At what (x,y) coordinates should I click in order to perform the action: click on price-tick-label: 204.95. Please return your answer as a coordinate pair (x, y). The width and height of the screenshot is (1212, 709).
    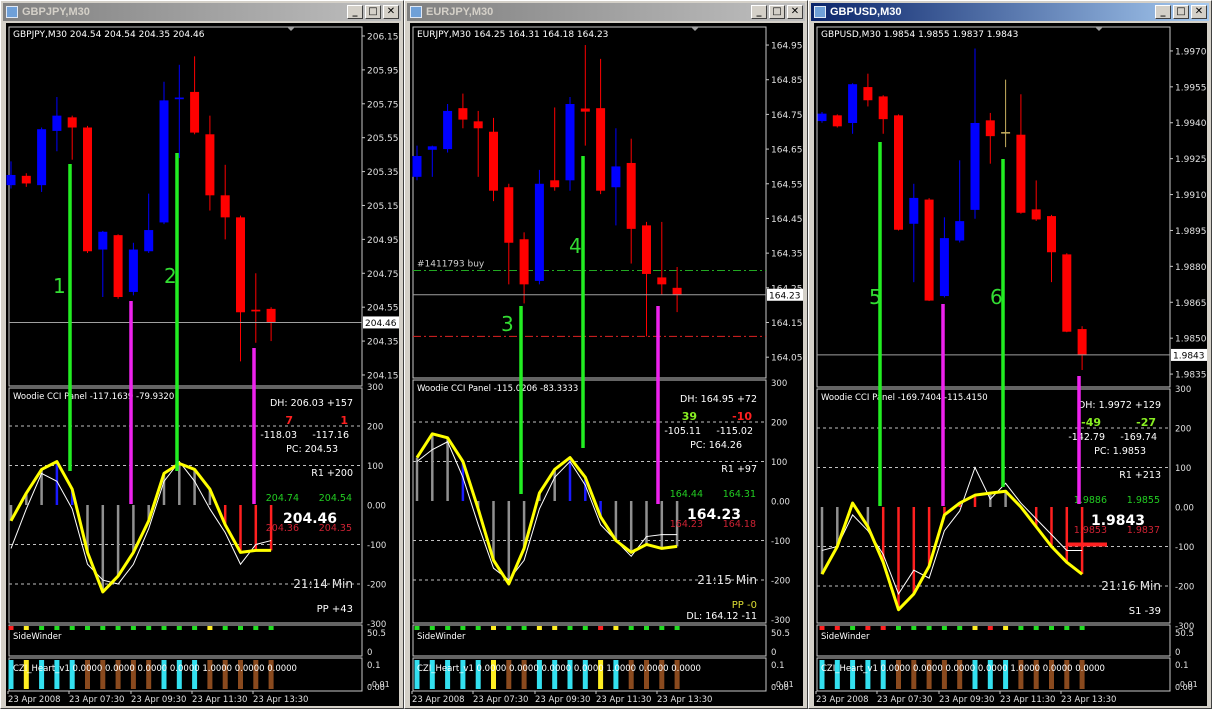
    Looking at the image, I should click on (383, 241).